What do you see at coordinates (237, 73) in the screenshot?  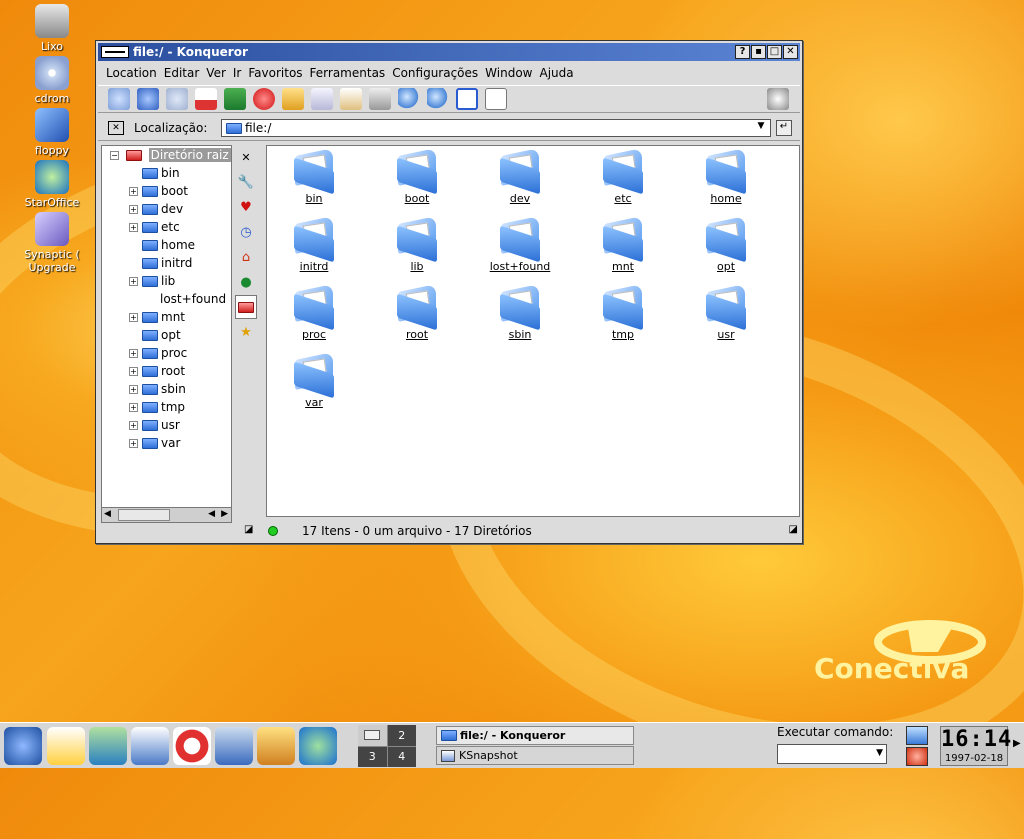 I see `menu-ir: Ir` at bounding box center [237, 73].